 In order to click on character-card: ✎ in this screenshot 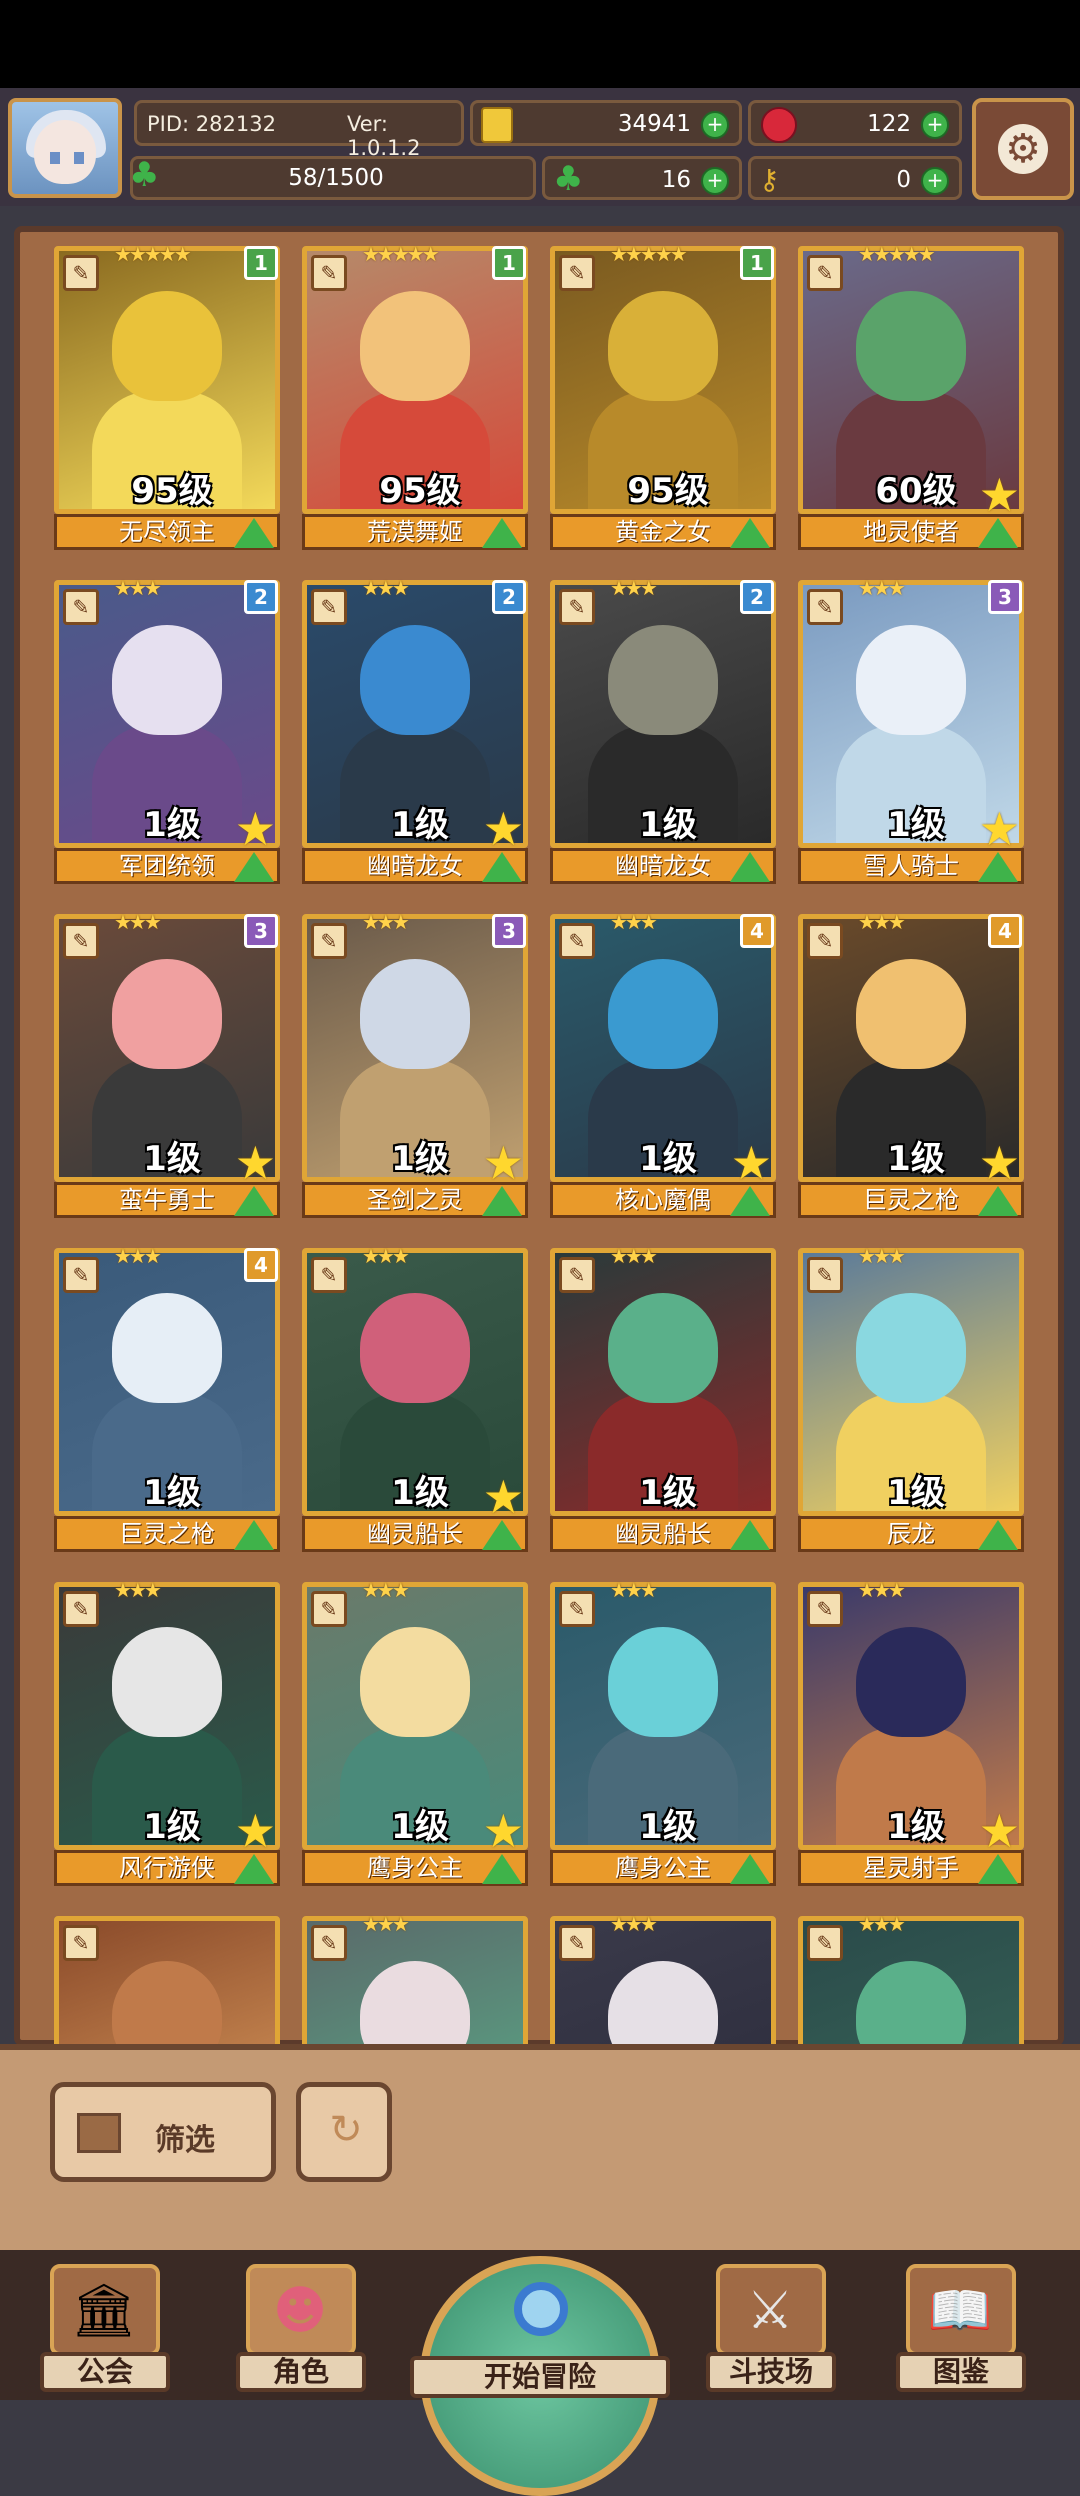, I will do `click(167, 1981)`.